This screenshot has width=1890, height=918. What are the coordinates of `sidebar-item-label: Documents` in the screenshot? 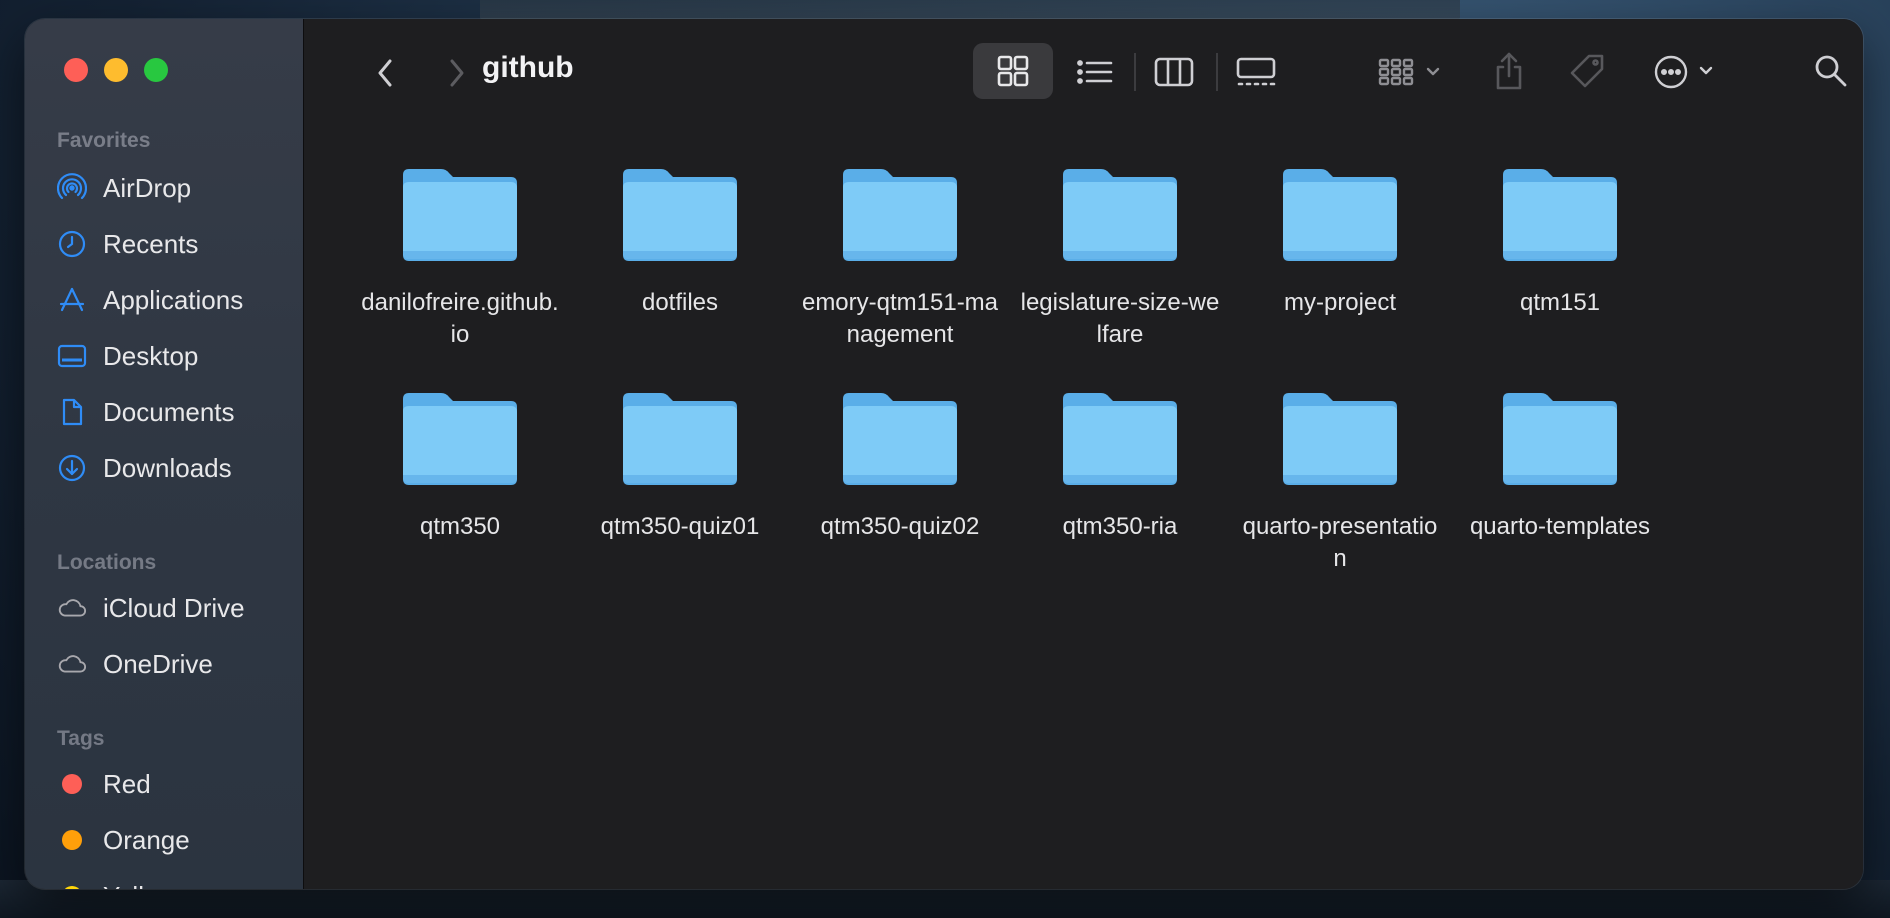 It's located at (169, 411).